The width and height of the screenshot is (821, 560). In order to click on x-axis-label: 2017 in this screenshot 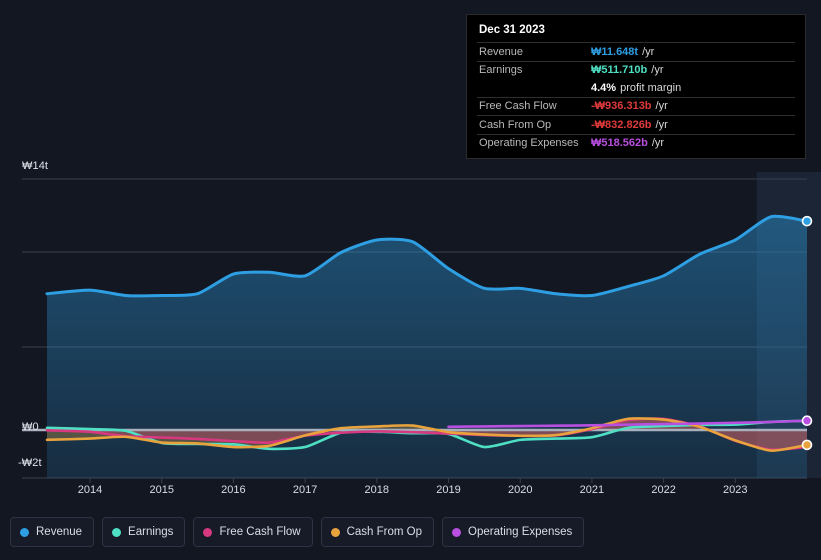, I will do `click(305, 490)`.